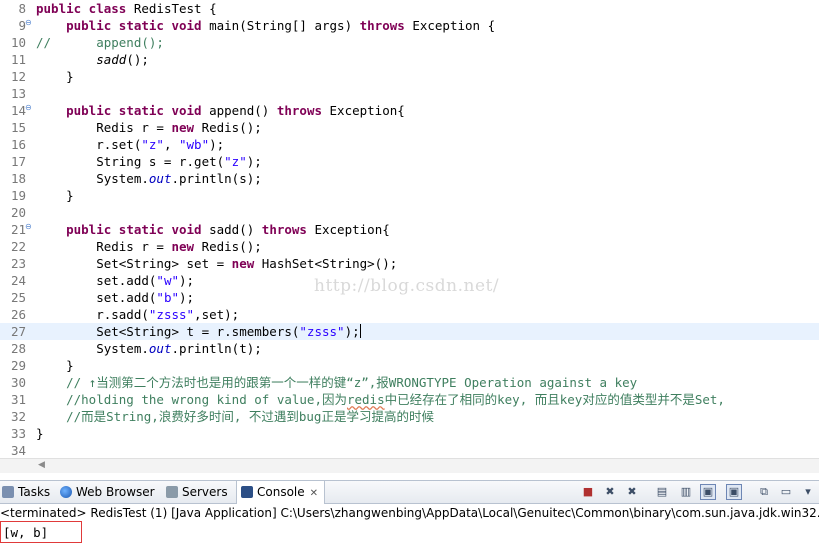 The width and height of the screenshot is (819, 553). Describe the element at coordinates (588, 492) in the screenshot. I see `terminate-icon: ■` at that location.